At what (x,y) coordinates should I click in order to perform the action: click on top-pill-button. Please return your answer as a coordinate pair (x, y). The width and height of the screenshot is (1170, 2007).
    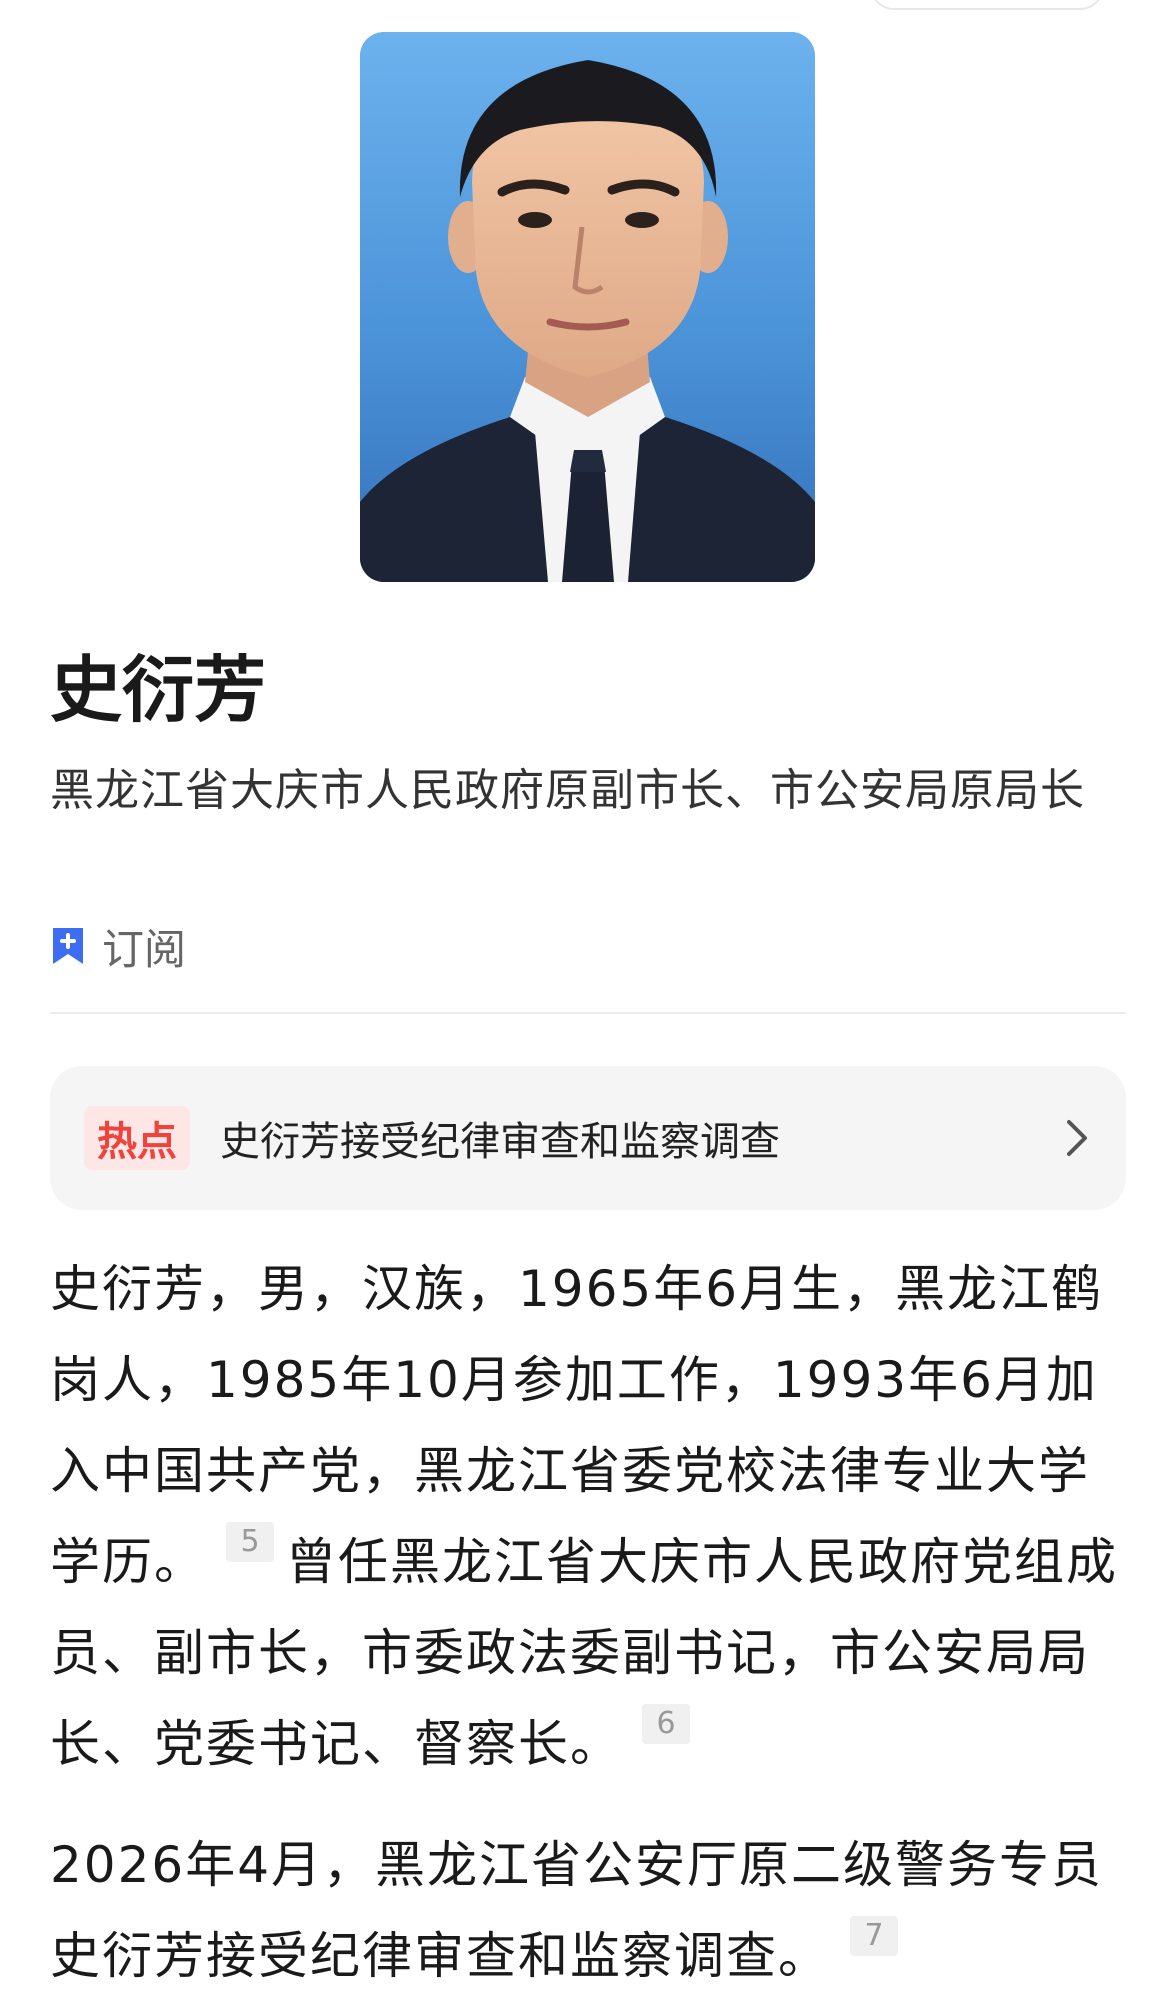
    Looking at the image, I should click on (987, 5).